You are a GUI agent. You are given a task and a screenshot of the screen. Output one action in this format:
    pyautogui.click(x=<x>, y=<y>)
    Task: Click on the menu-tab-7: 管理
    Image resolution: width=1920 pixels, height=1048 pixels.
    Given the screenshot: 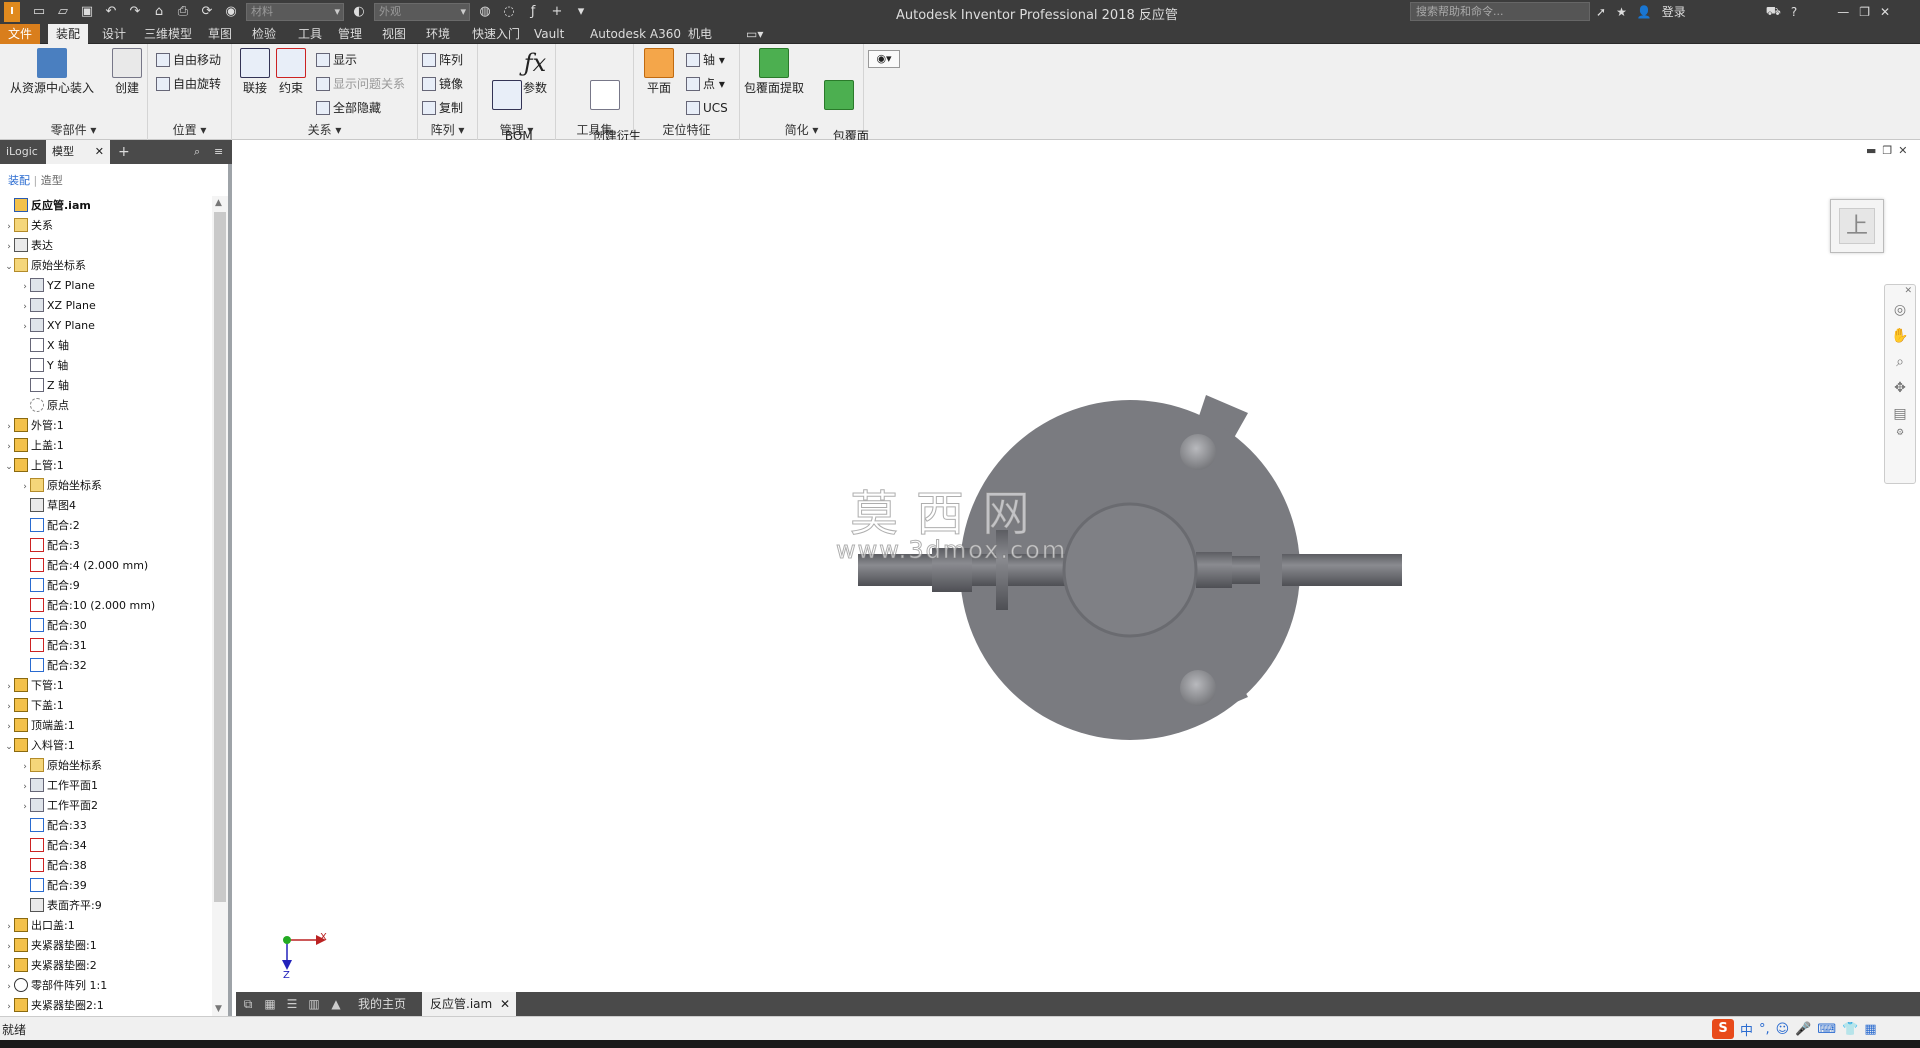 What is the action you would take?
    pyautogui.click(x=350, y=34)
    